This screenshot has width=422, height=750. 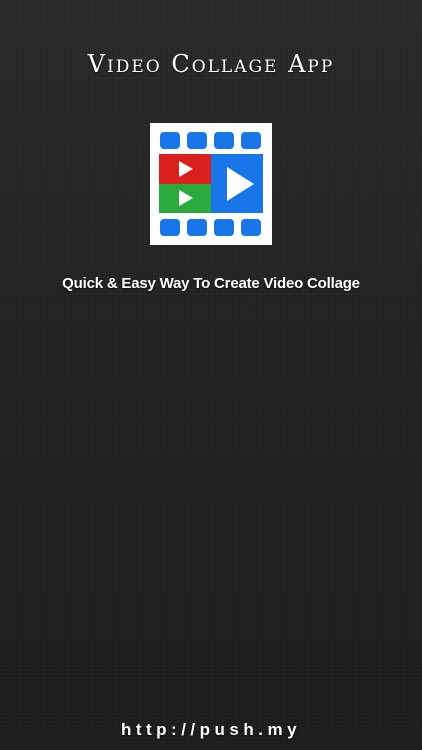 What do you see at coordinates (211, 283) in the screenshot?
I see `tagline: Quick & Easy Way To Create Video Collage` at bounding box center [211, 283].